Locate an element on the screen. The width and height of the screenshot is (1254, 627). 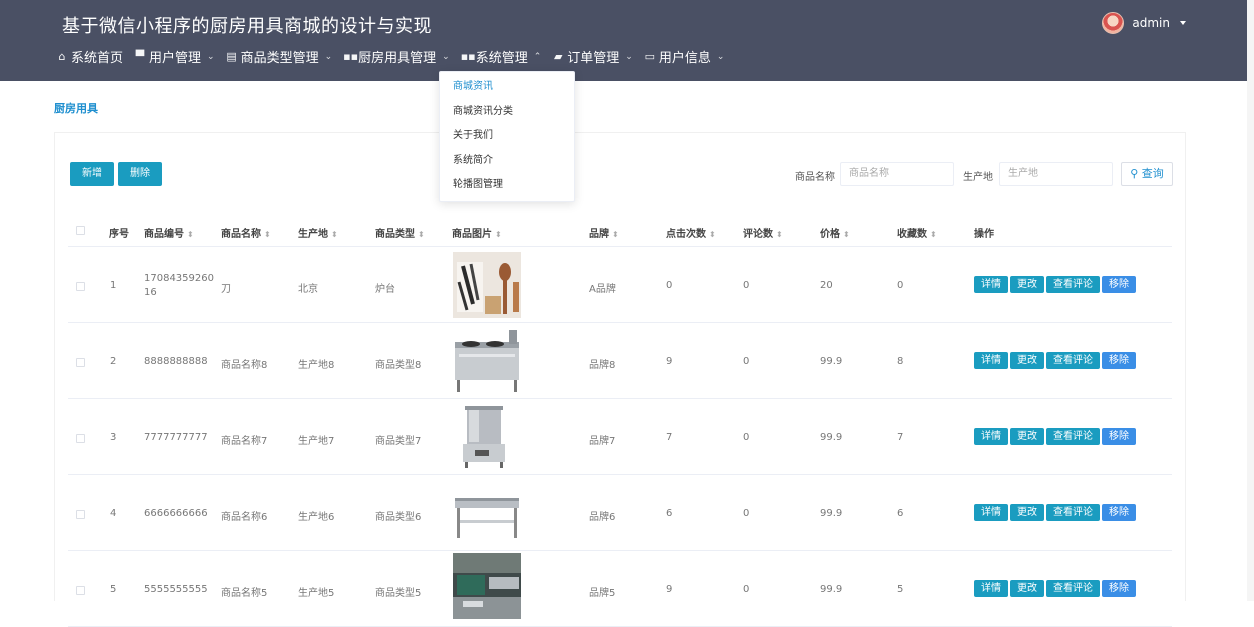
menu-item-mall-news: 商城资讯 is located at coordinates (507, 87).